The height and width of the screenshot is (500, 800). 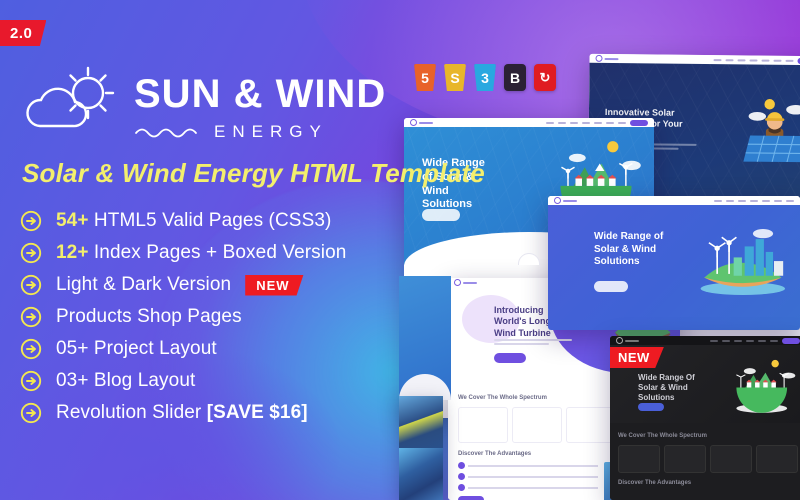 What do you see at coordinates (771, 131) in the screenshot?
I see `solar-worker-illustration` at bounding box center [771, 131].